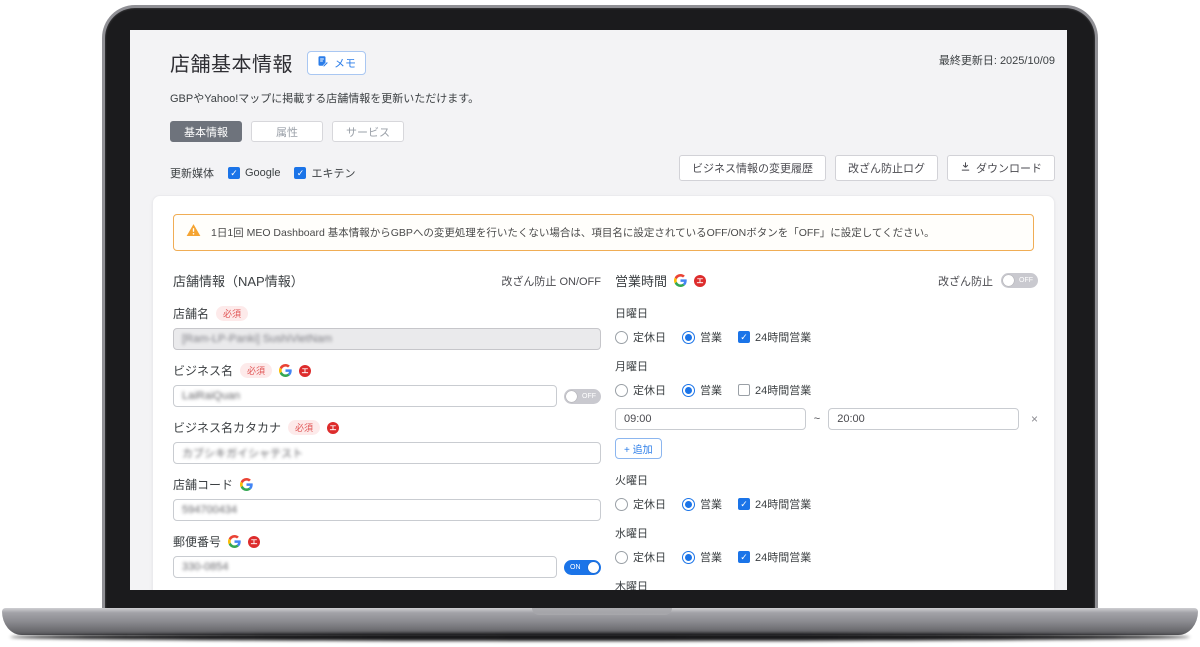 This screenshot has width=1200, height=647. What do you see at coordinates (387, 453) in the screenshot?
I see `business-kana-input: カブシキガイシャテスト` at bounding box center [387, 453].